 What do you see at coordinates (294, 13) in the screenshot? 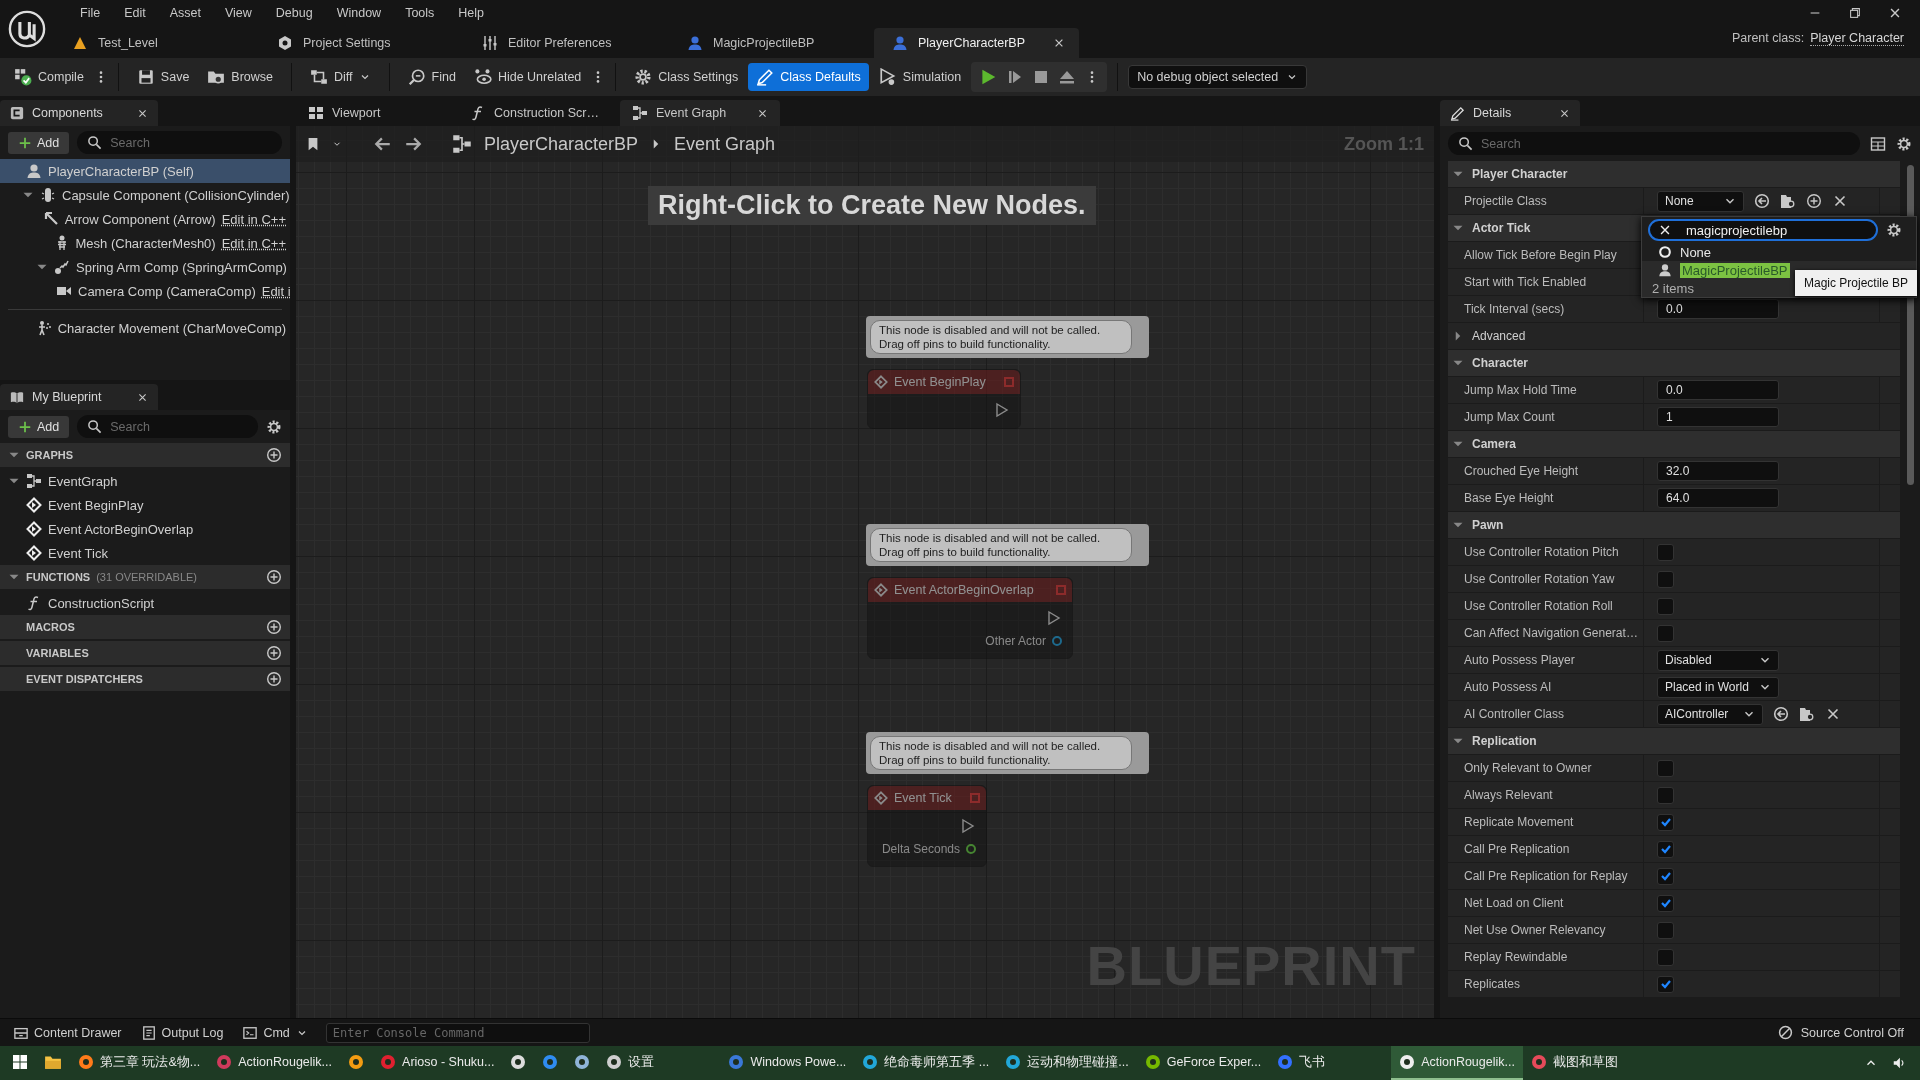
I see `menu-item: Debug` at bounding box center [294, 13].